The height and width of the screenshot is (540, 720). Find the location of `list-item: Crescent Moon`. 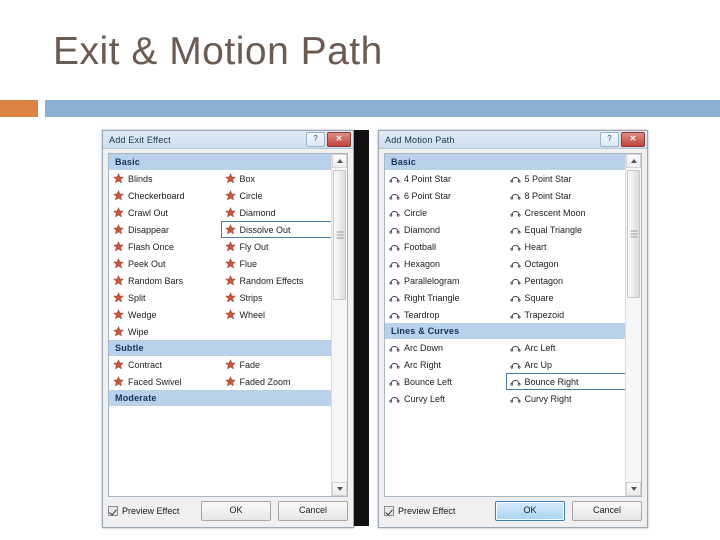

list-item: Crescent Moon is located at coordinates (566, 212).